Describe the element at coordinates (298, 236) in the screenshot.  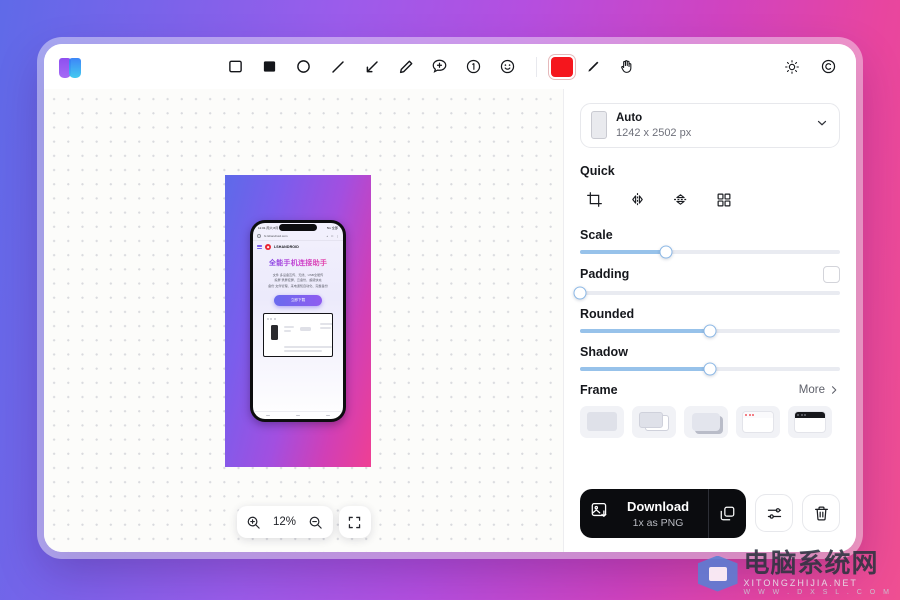
I see `phone-browser-urlbar: fx.lshandroid.com + □ ⋮` at that location.